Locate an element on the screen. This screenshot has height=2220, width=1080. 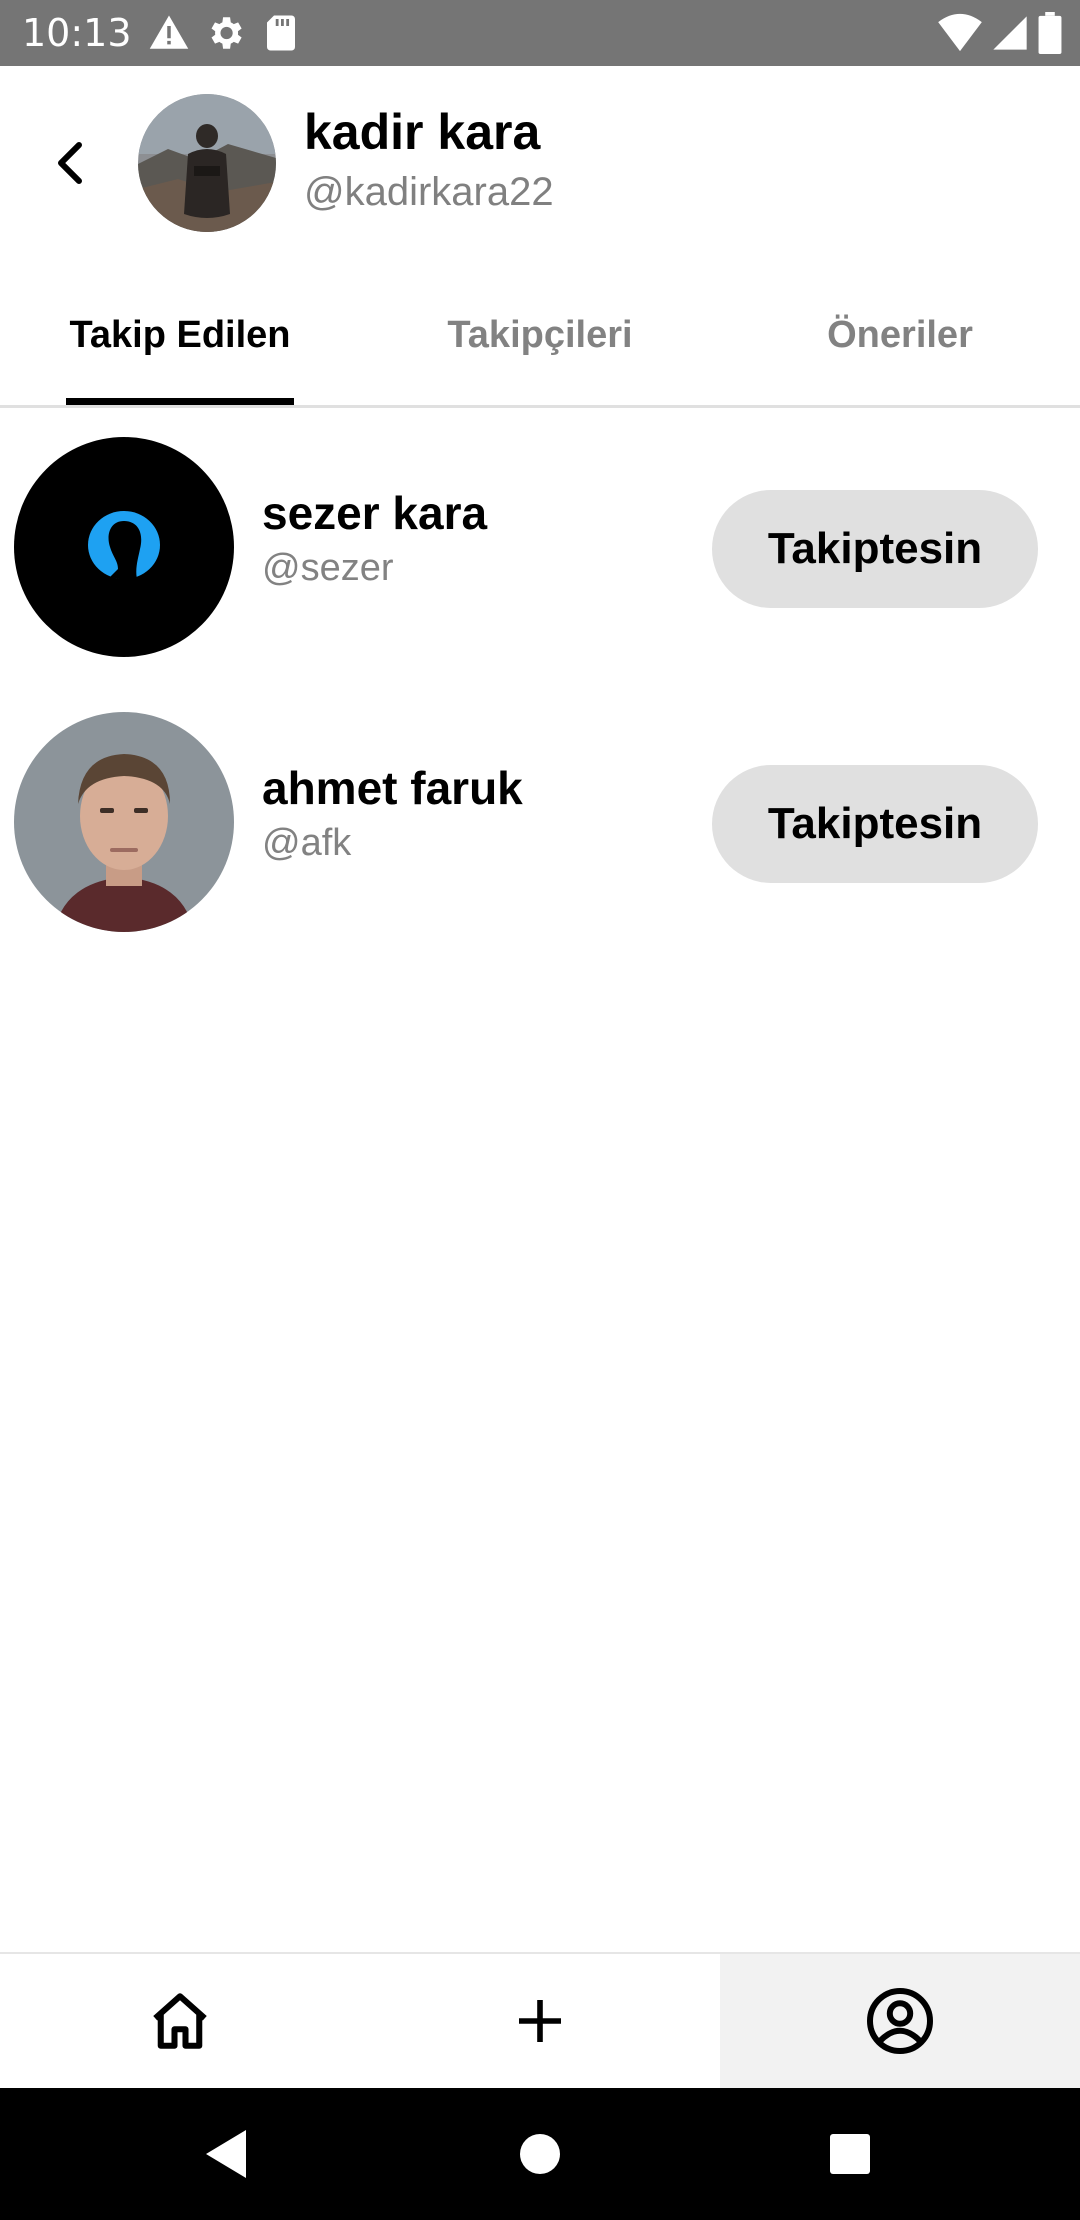
warning-icon is located at coordinates (169, 33).